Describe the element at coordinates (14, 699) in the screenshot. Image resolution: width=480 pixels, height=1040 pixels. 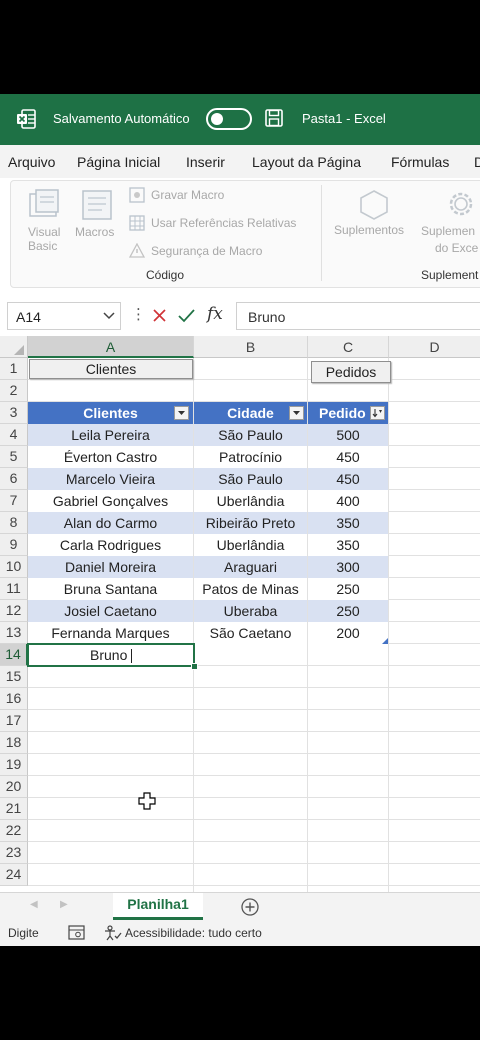
I see `row-header: 16` at that location.